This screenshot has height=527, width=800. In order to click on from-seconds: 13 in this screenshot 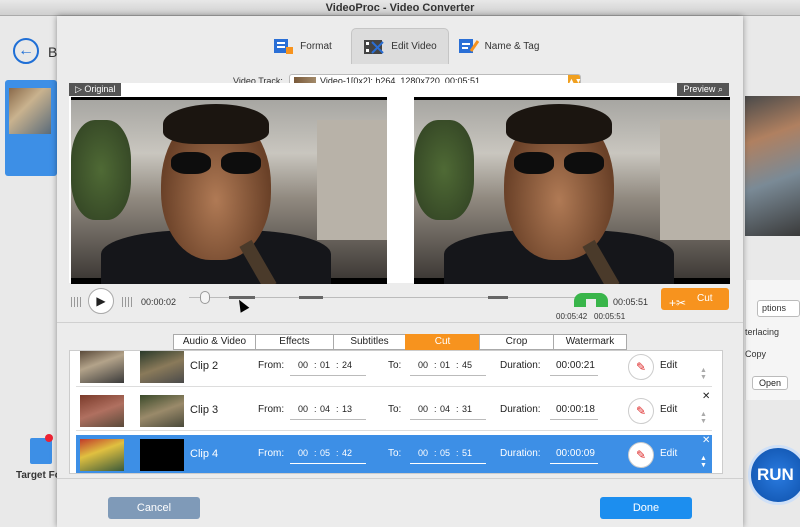, I will do `click(347, 409)`.